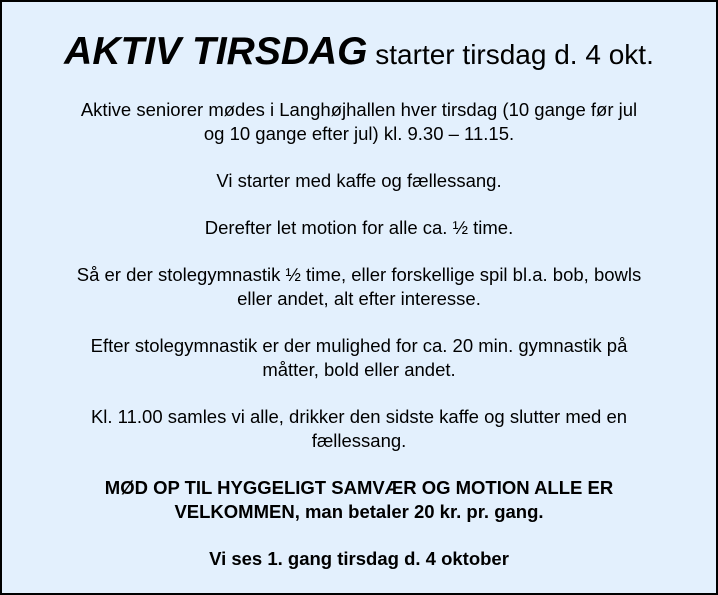  I want to click on text-line: eller andet, alt efter interesse., so click(359, 298).